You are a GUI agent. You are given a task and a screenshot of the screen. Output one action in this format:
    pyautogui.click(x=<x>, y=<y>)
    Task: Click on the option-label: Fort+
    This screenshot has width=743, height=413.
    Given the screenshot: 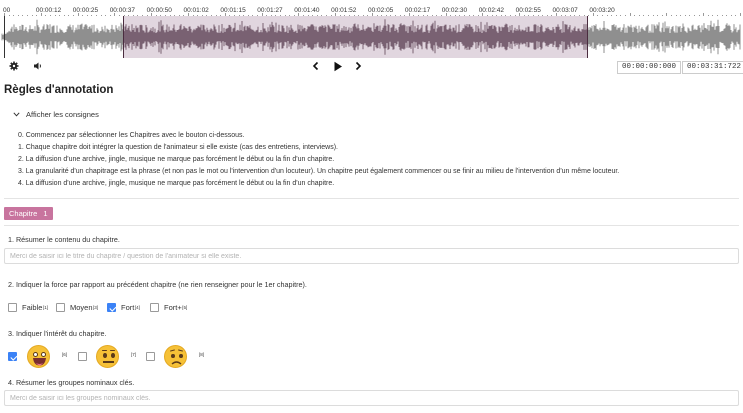 What is the action you would take?
    pyautogui.click(x=173, y=307)
    